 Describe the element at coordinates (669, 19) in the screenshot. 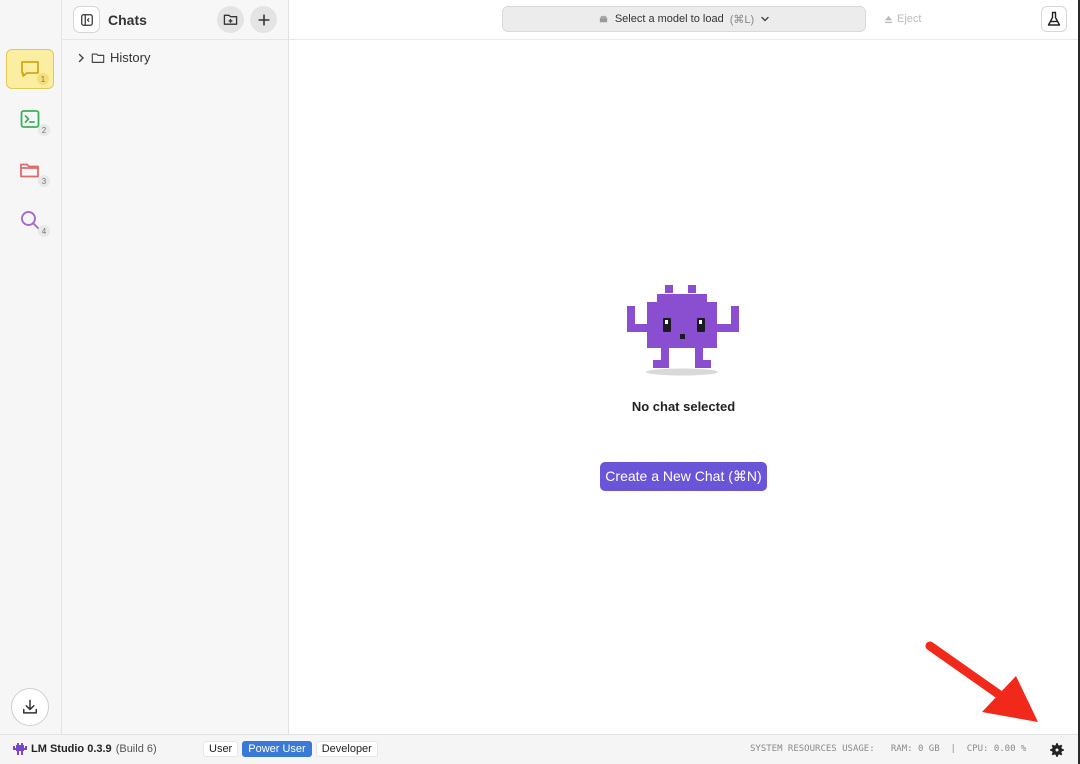

I see `model-selector-label: Select a model to load` at that location.